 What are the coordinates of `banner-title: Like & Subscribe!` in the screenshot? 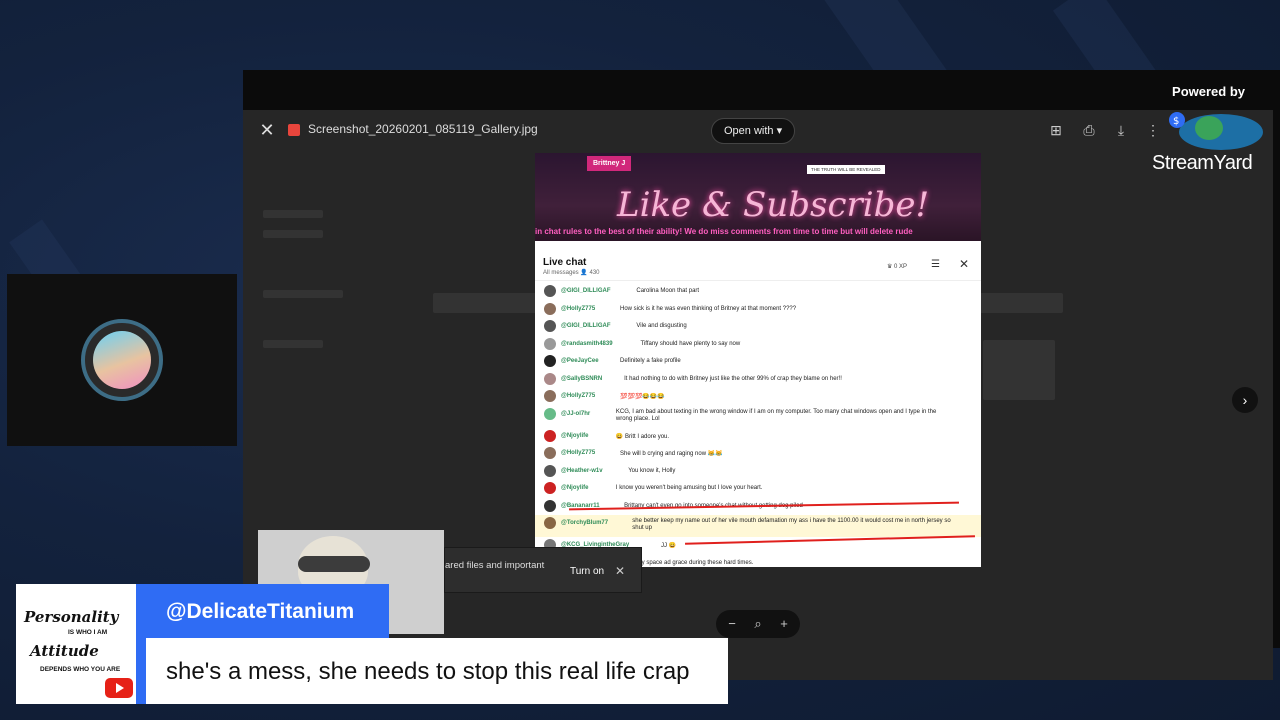 It's located at (773, 205).